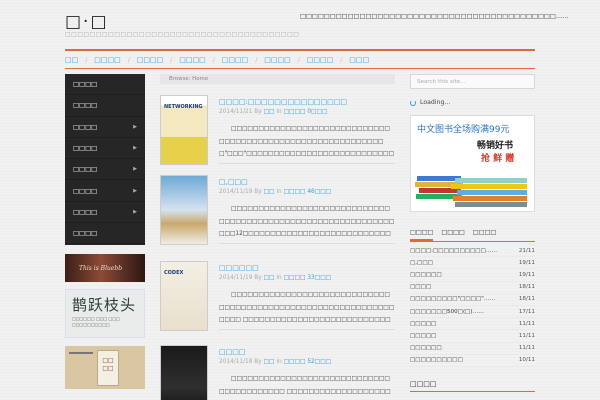  I want to click on banner-text: This is Bluebb, so click(101, 268).